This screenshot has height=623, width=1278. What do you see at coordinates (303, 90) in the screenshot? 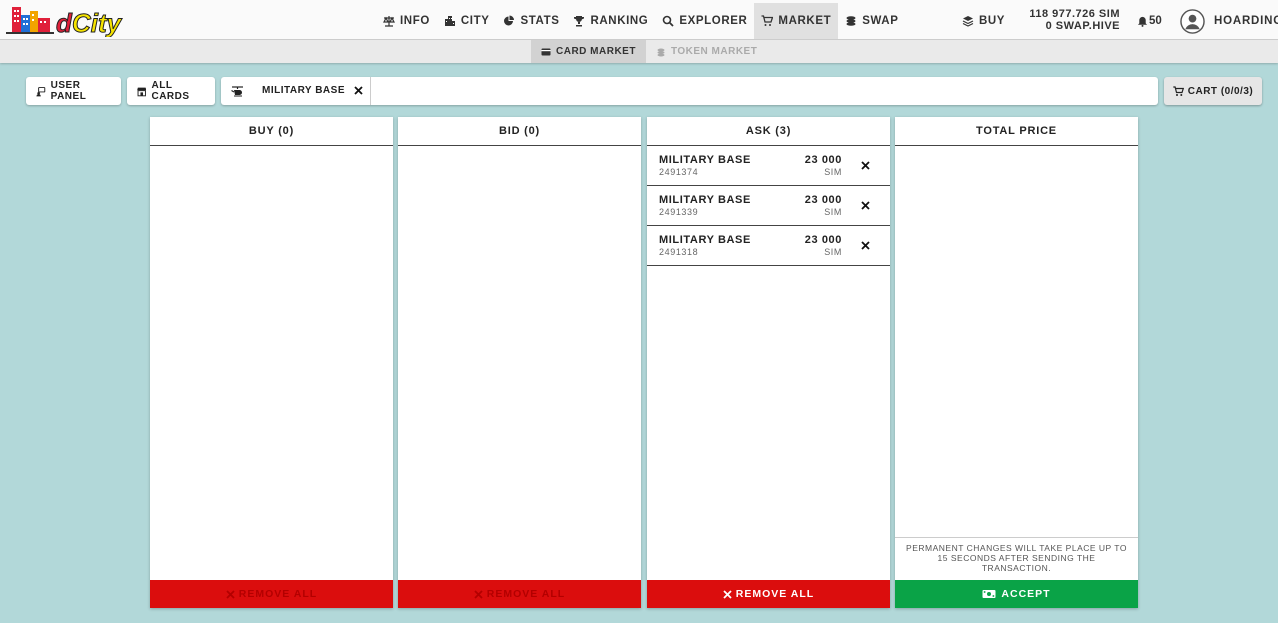
I see `filter-chip-label: MILITARY BASE` at bounding box center [303, 90].